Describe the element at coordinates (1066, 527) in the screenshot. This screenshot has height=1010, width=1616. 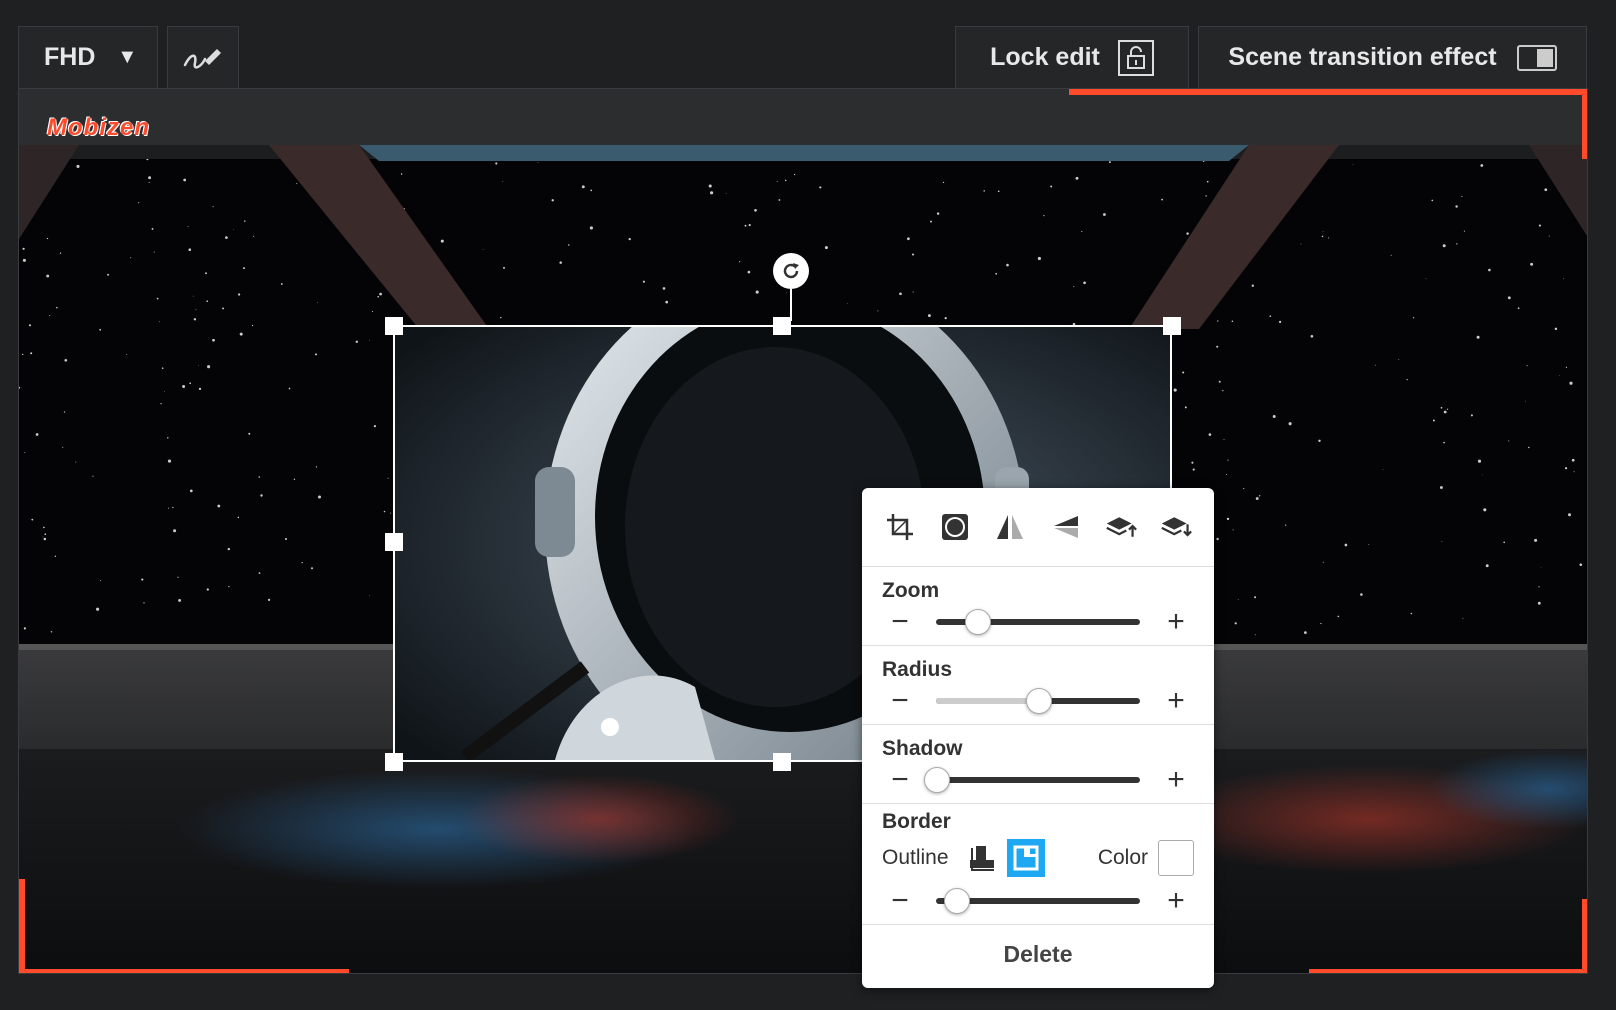
I see `flip-vertical-icon` at that location.